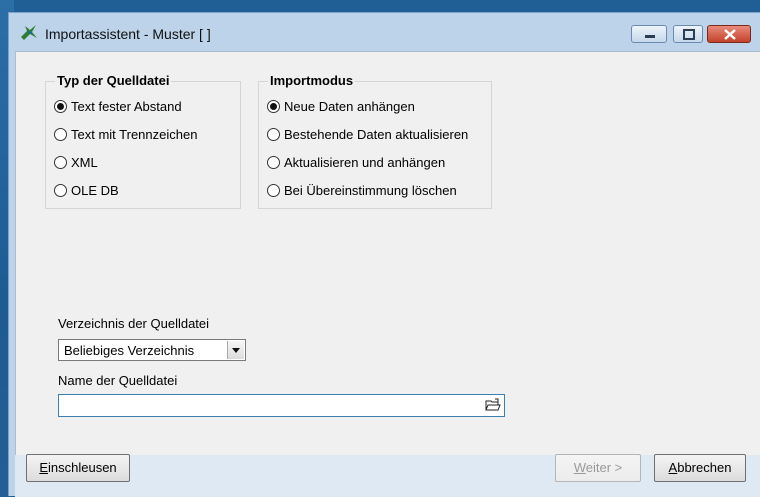 This screenshot has height=497, width=760. I want to click on maximize-icon, so click(689, 34).